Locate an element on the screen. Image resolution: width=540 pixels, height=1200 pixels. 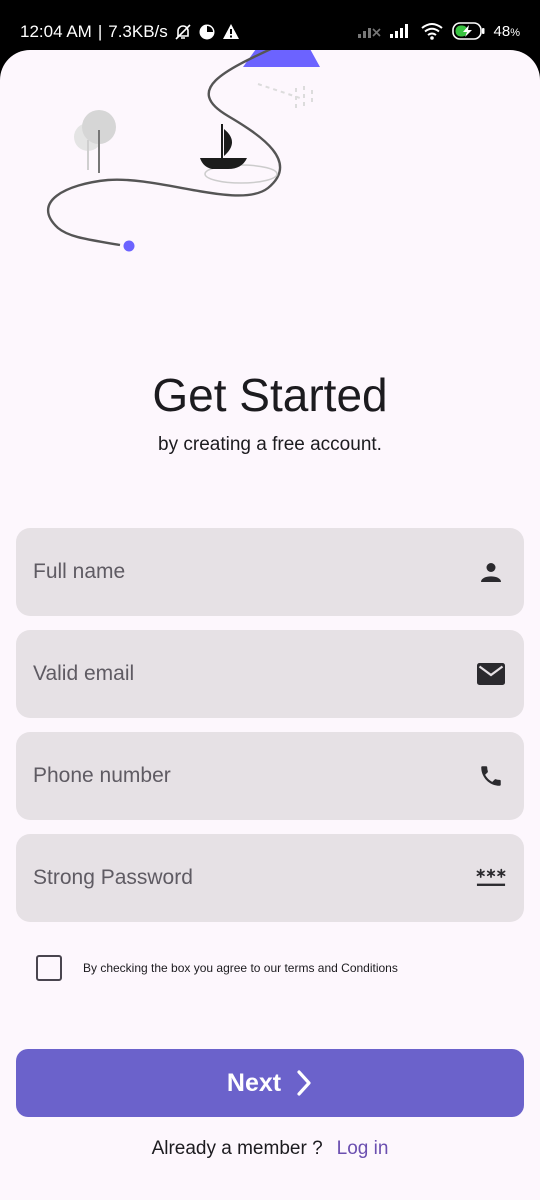
full-name-field is located at coordinates (270, 572).